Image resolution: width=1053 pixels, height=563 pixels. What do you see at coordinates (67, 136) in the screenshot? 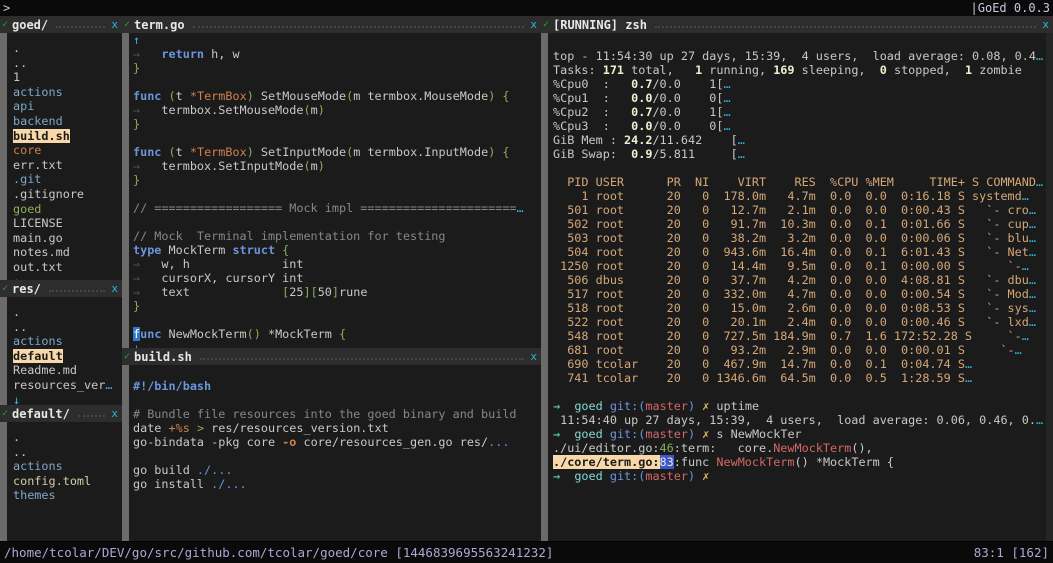
I see `text-line: build.sh` at bounding box center [67, 136].